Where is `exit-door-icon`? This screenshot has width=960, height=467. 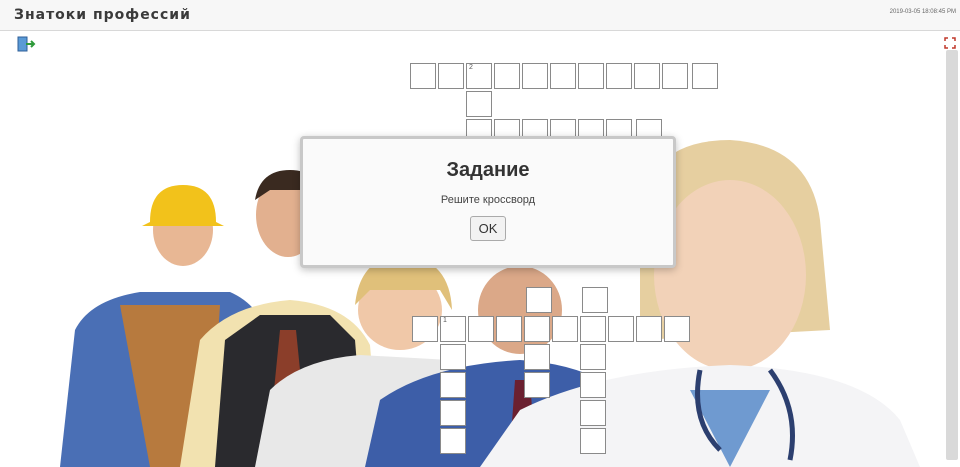
exit-door-icon is located at coordinates (26, 45).